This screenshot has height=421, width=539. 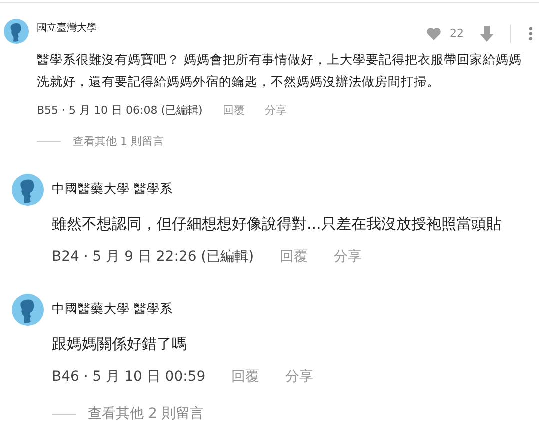 I want to click on comment-meta: B55 · 5 月 10 日 06:08 (已編輯), so click(x=120, y=111).